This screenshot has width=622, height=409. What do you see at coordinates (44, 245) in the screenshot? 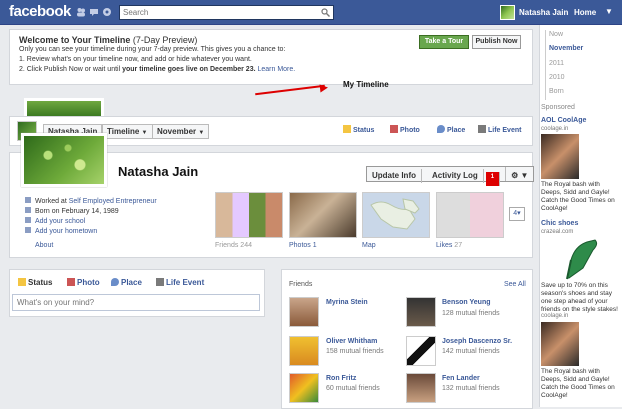
I see `about-link: About` at bounding box center [44, 245].